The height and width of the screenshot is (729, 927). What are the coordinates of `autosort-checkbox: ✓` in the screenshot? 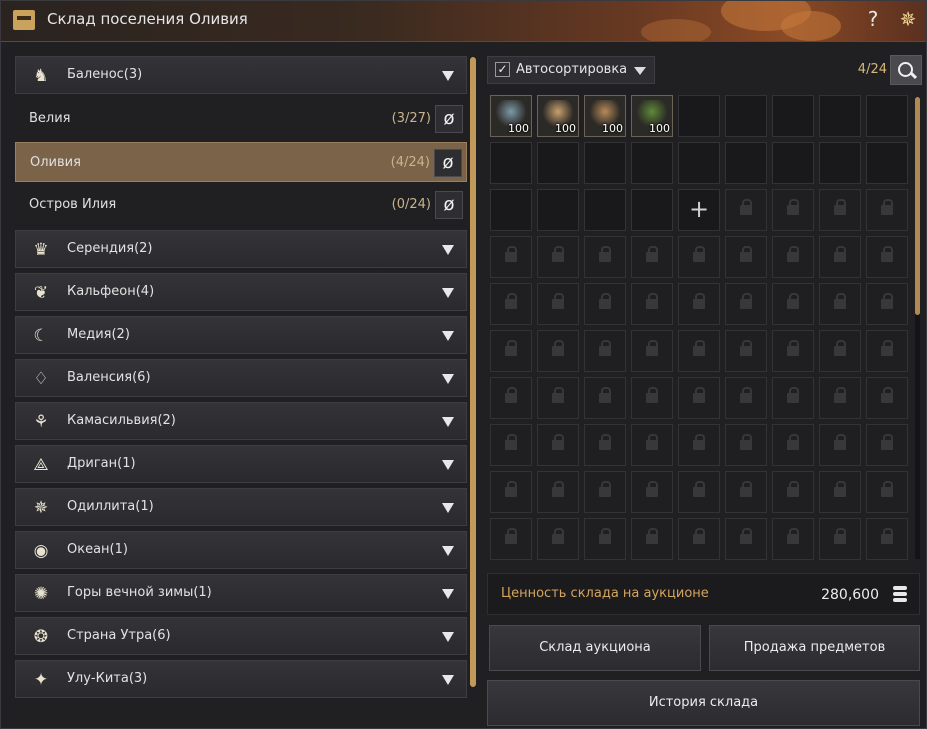 It's located at (502, 69).